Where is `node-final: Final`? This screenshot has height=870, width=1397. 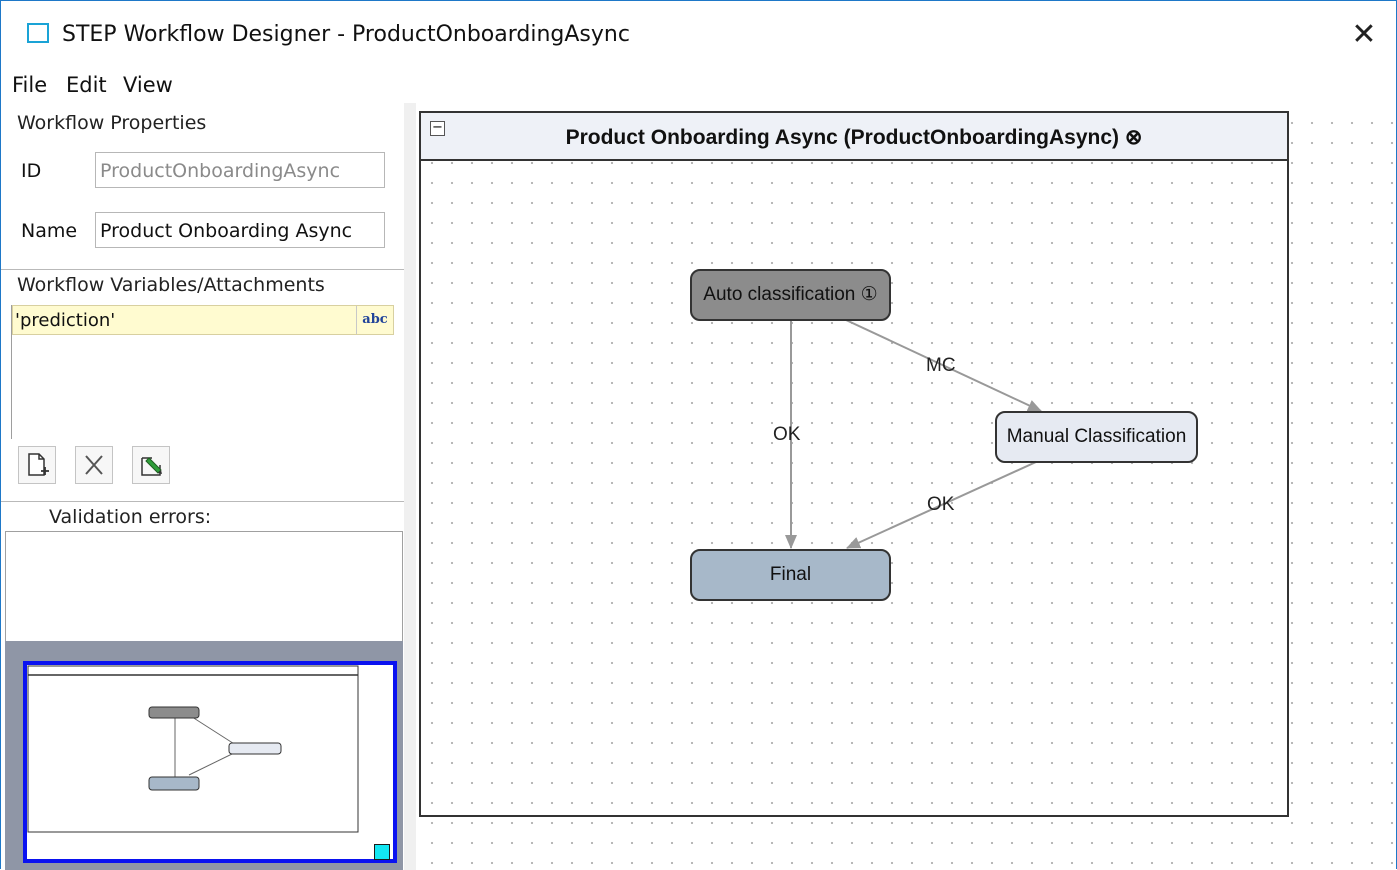
node-final: Final is located at coordinates (790, 575).